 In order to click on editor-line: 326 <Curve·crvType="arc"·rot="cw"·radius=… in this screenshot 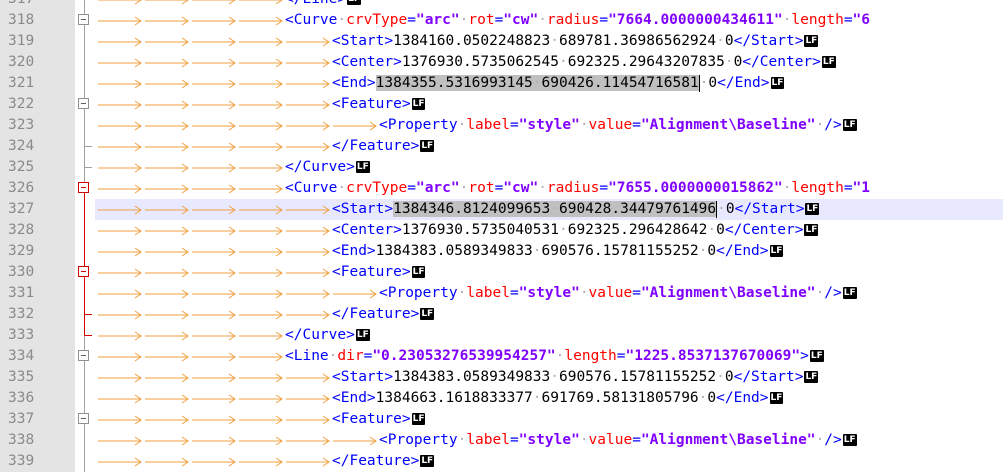, I will do `click(501, 188)`.